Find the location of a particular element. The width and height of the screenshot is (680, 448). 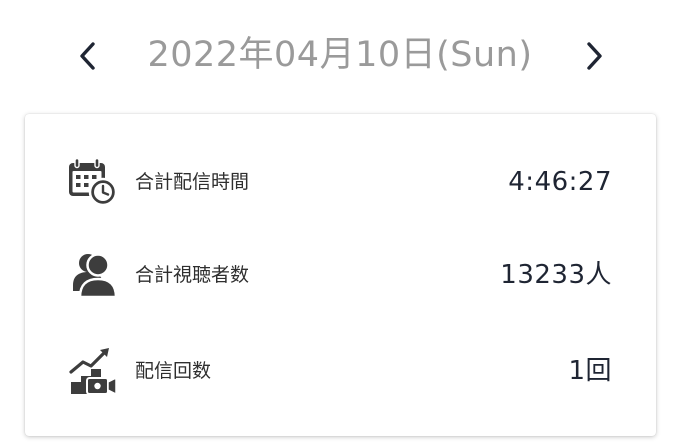

stat-value: 1回 is located at coordinates (590, 371).